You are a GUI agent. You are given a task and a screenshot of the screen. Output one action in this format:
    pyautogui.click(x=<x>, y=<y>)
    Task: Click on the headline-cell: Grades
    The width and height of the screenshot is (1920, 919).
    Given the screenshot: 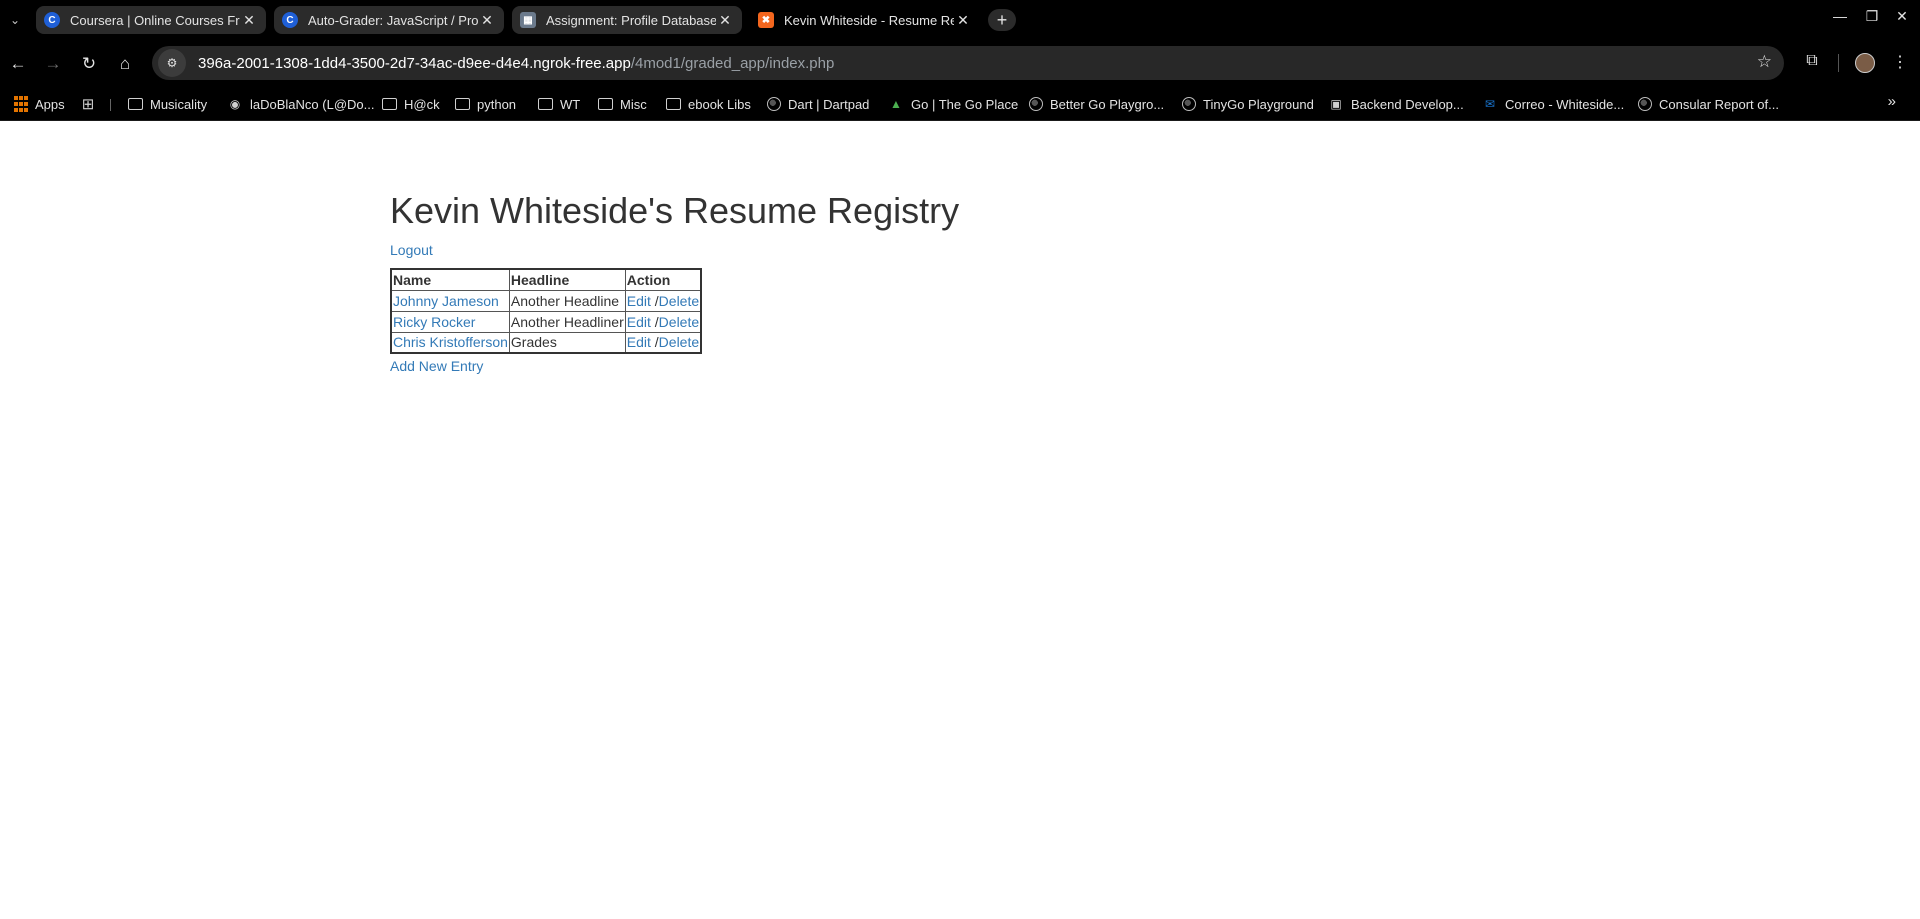 What is the action you would take?
    pyautogui.click(x=567, y=342)
    